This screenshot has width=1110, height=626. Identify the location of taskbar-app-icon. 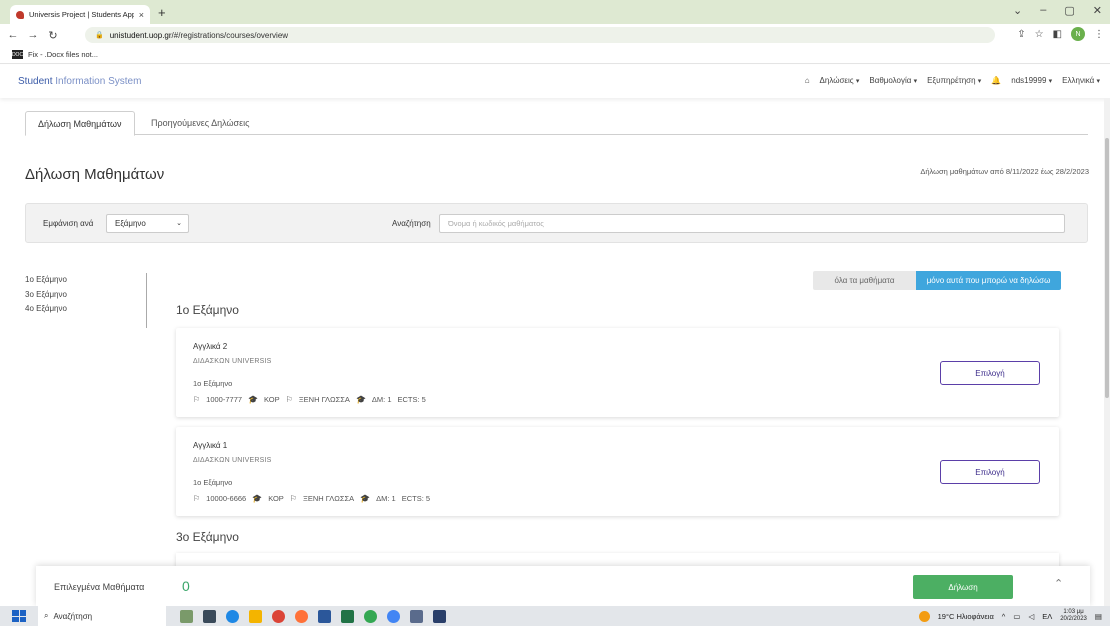
(186, 616).